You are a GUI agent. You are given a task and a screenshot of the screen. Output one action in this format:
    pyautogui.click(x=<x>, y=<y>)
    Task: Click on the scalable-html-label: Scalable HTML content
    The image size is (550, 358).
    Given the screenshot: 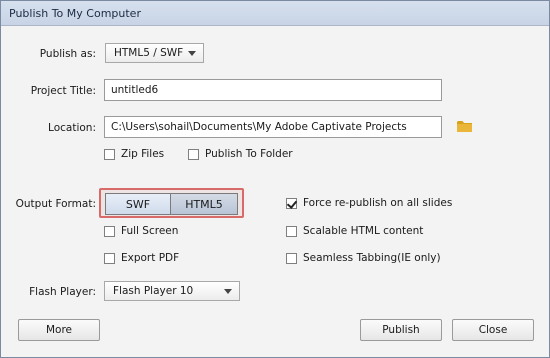 What is the action you would take?
    pyautogui.click(x=363, y=231)
    